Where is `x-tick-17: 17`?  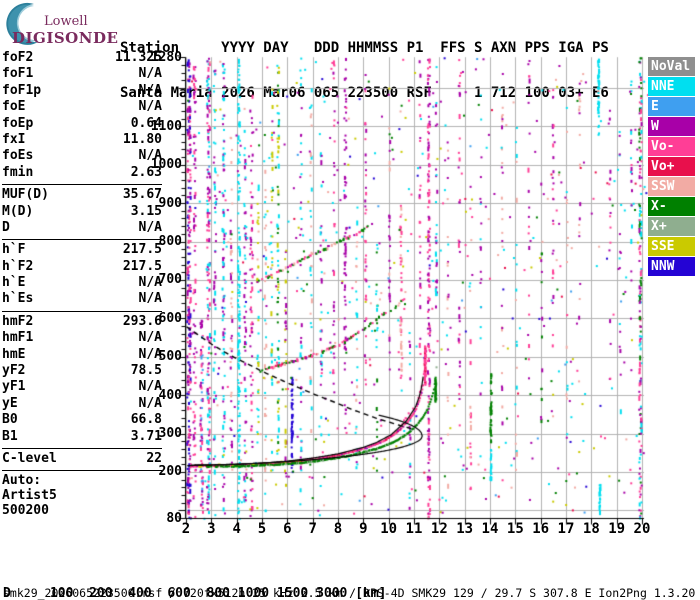
x-tick-17: 17 is located at coordinates (566, 529).